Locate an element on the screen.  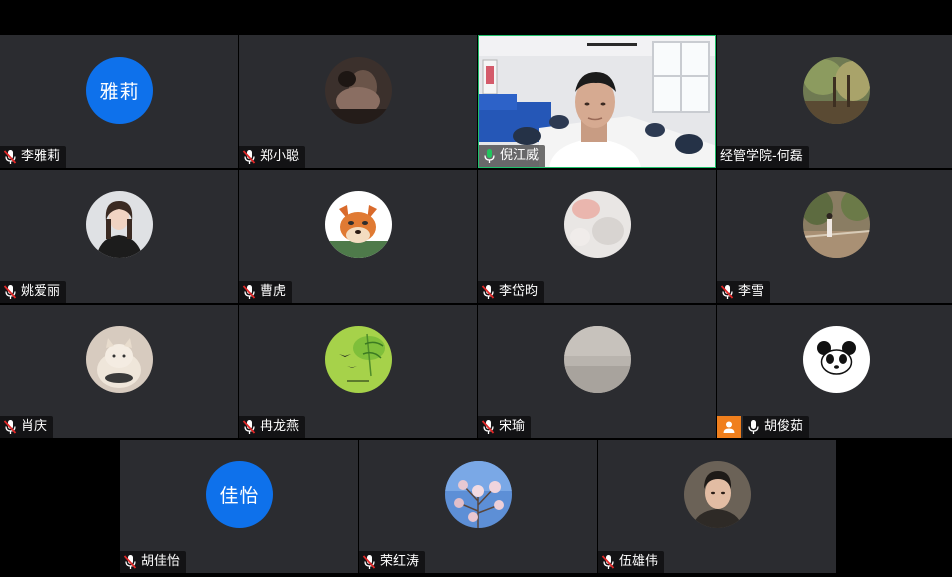
person-icon is located at coordinates (729, 427).